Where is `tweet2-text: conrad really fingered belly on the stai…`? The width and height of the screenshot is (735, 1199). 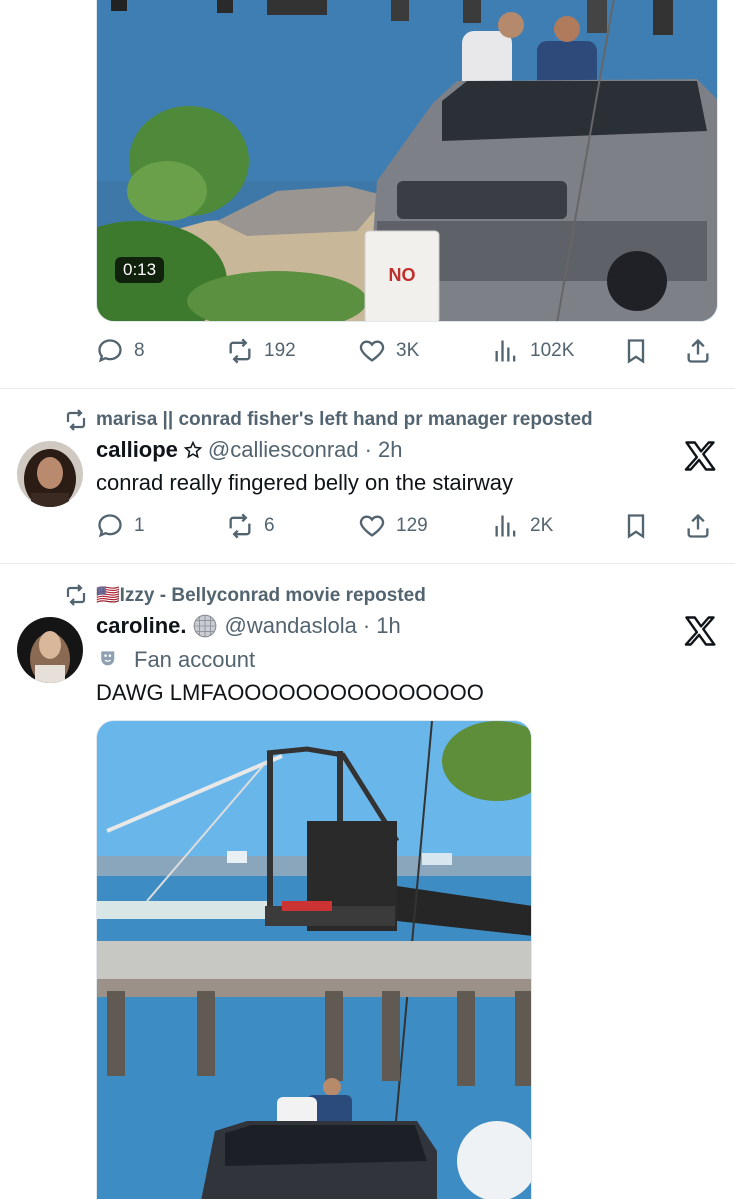
tweet2-text: conrad really fingered belly on the stai… is located at coordinates (305, 482).